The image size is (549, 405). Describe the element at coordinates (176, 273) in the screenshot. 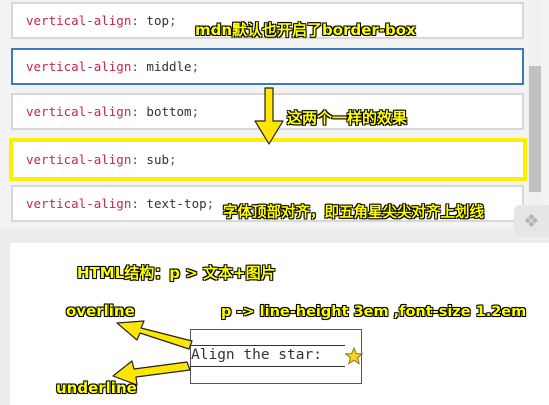

I see `note-structure: HTML结构：p > 文本+图片` at that location.